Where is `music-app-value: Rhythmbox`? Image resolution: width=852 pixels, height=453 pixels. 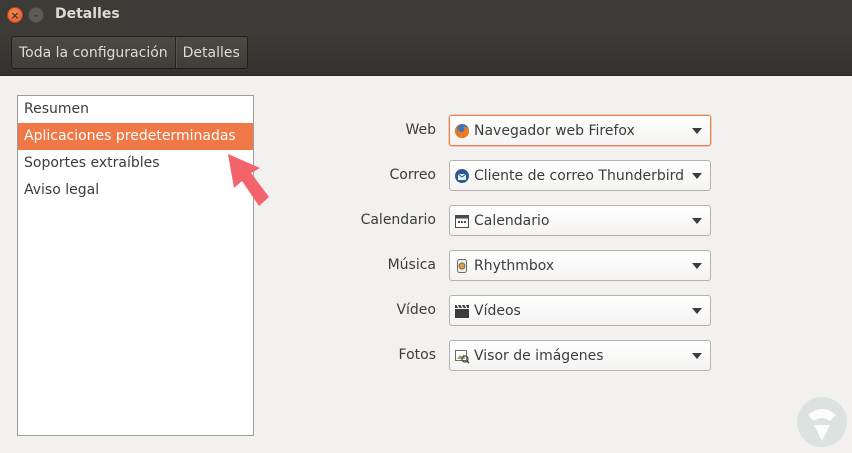 music-app-value: Rhythmbox is located at coordinates (514, 265).